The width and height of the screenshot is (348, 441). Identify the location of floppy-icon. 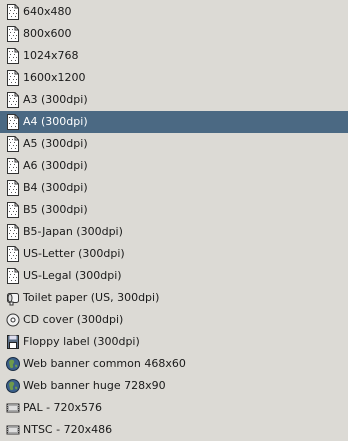
(13, 342).